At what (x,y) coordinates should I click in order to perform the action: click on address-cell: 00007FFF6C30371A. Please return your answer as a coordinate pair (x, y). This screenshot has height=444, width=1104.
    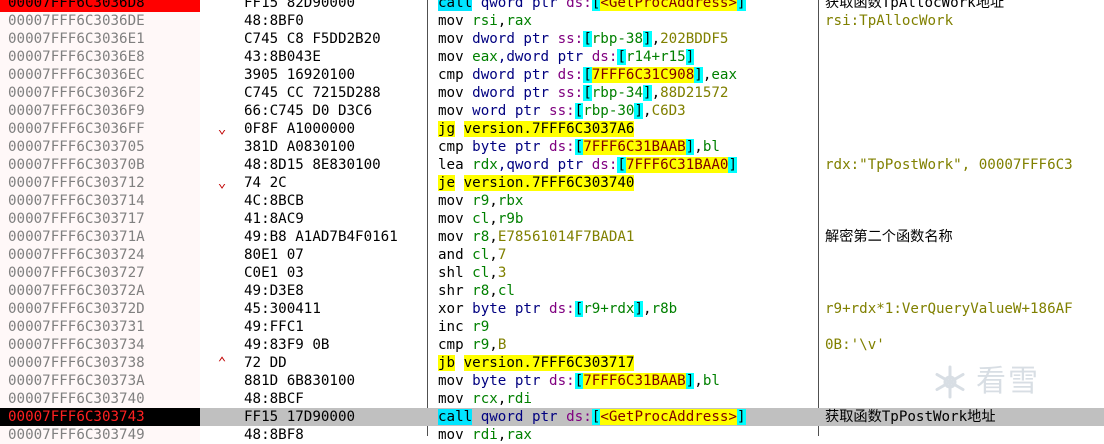
    Looking at the image, I should click on (100, 237).